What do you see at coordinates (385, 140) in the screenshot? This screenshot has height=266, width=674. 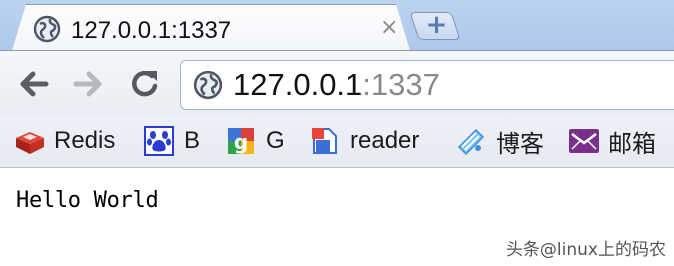 I see `bookmark-label: reader` at bounding box center [385, 140].